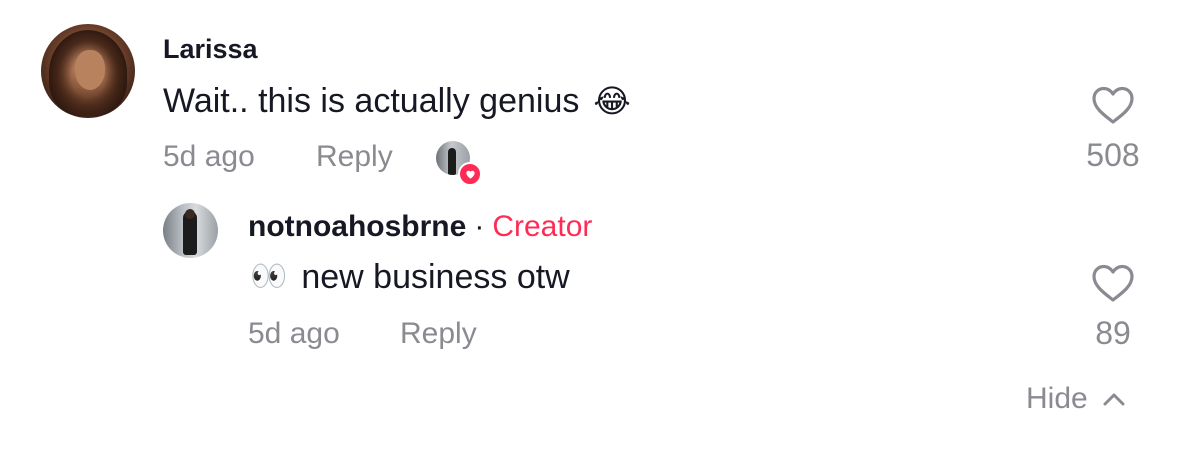 The image size is (1200, 449). What do you see at coordinates (452, 161) in the screenshot?
I see `avatar-figure` at bounding box center [452, 161].